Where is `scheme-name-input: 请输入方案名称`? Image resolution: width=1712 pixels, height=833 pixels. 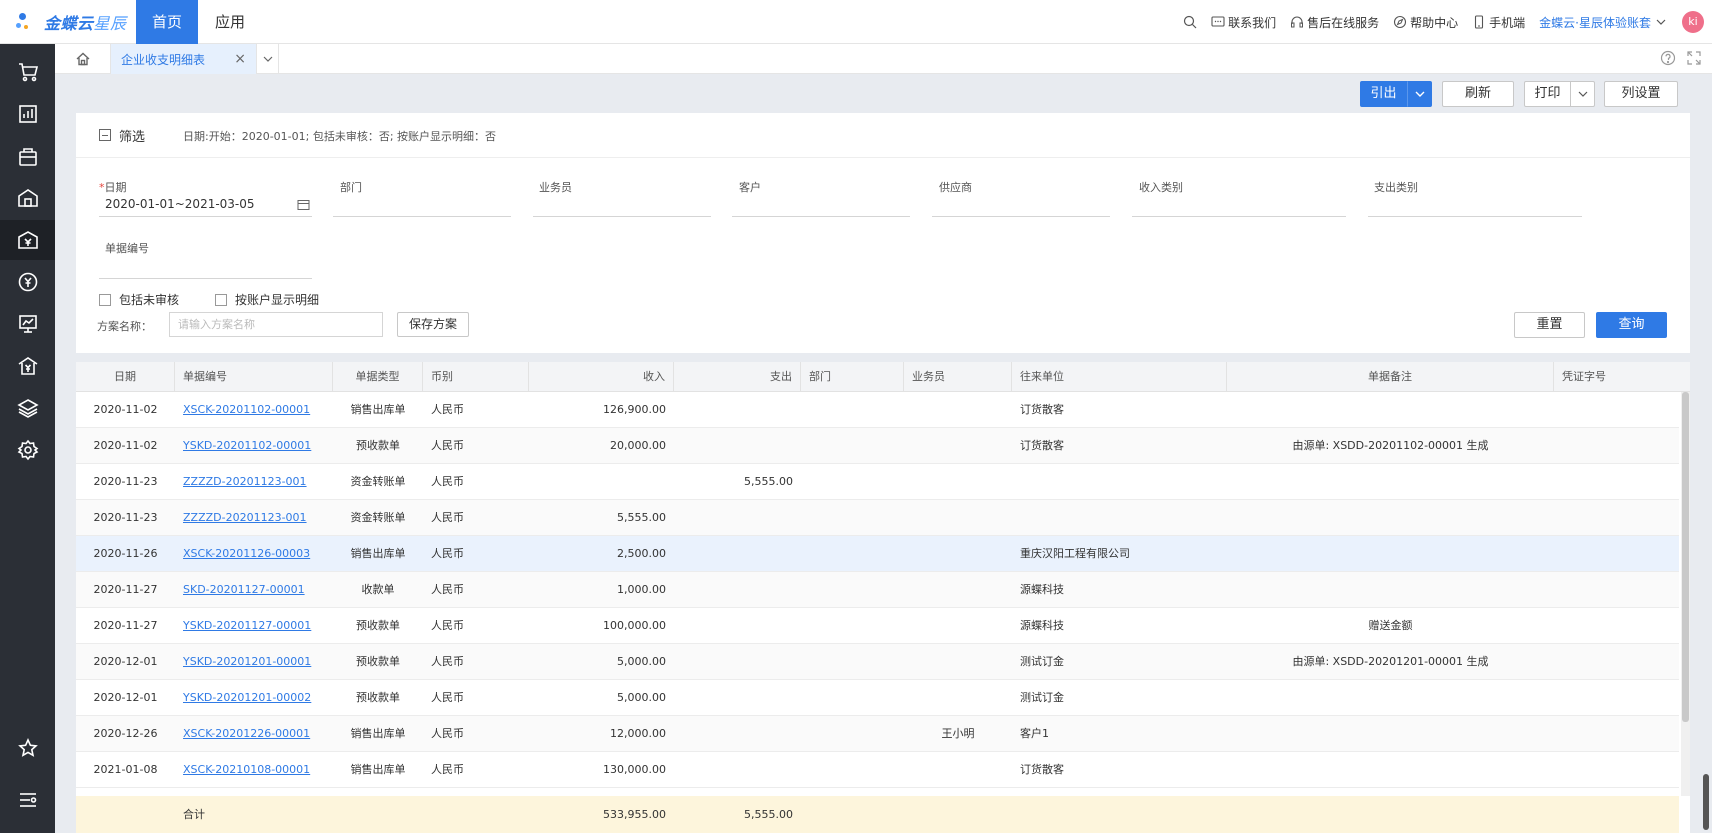 scheme-name-input: 请输入方案名称 is located at coordinates (276, 324).